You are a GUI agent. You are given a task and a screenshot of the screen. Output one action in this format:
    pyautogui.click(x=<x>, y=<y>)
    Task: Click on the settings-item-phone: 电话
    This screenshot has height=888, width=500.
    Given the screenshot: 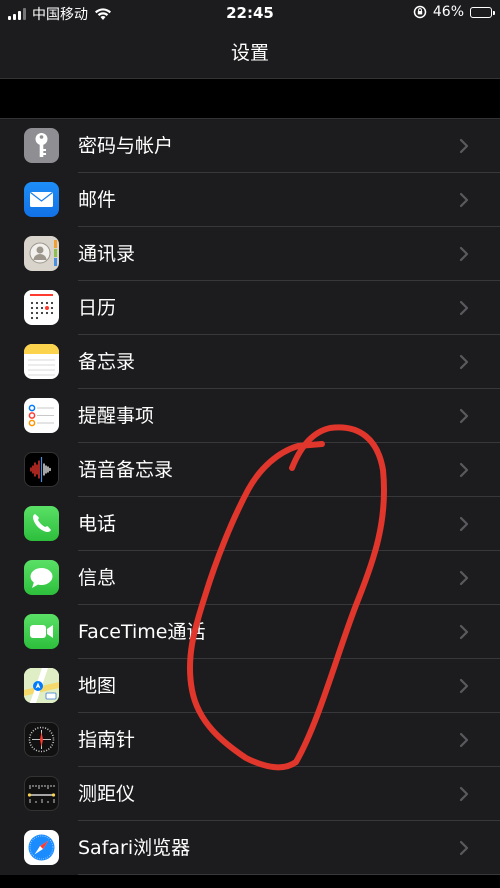 What is the action you would take?
    pyautogui.click(x=250, y=524)
    